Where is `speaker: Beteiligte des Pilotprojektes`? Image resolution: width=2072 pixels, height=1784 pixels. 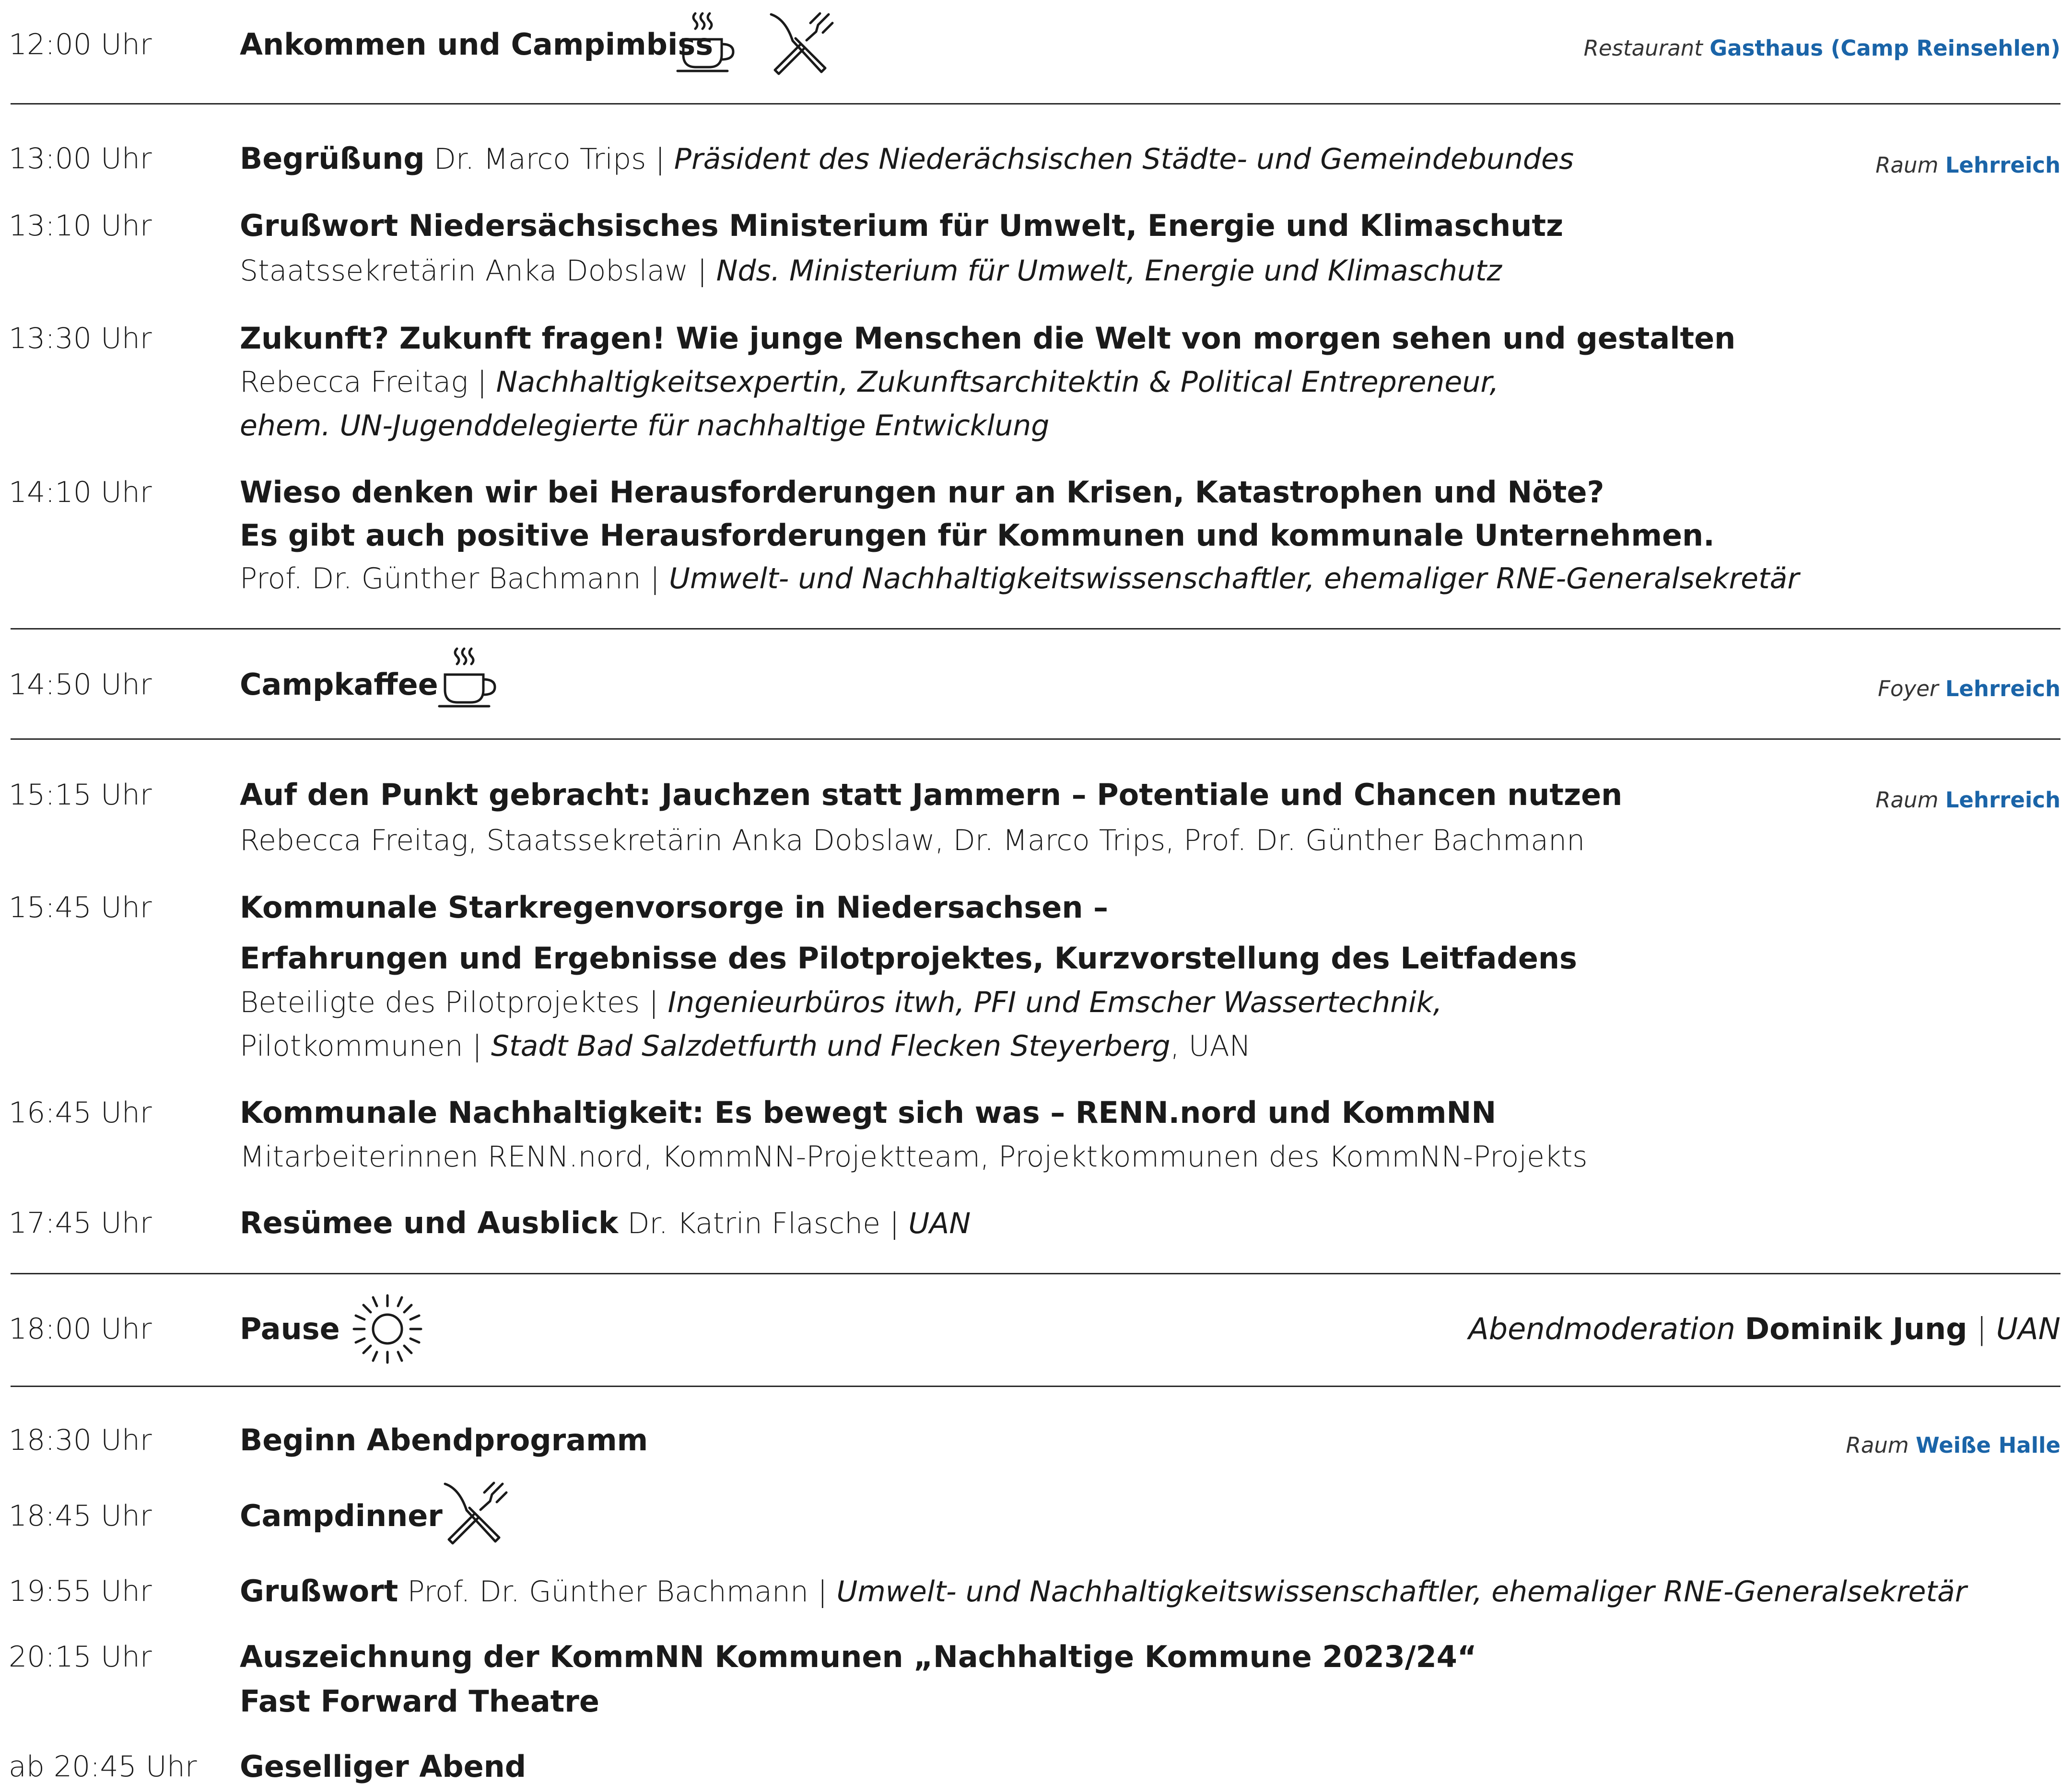
speaker: Beteiligte des Pilotprojektes is located at coordinates (440, 1003).